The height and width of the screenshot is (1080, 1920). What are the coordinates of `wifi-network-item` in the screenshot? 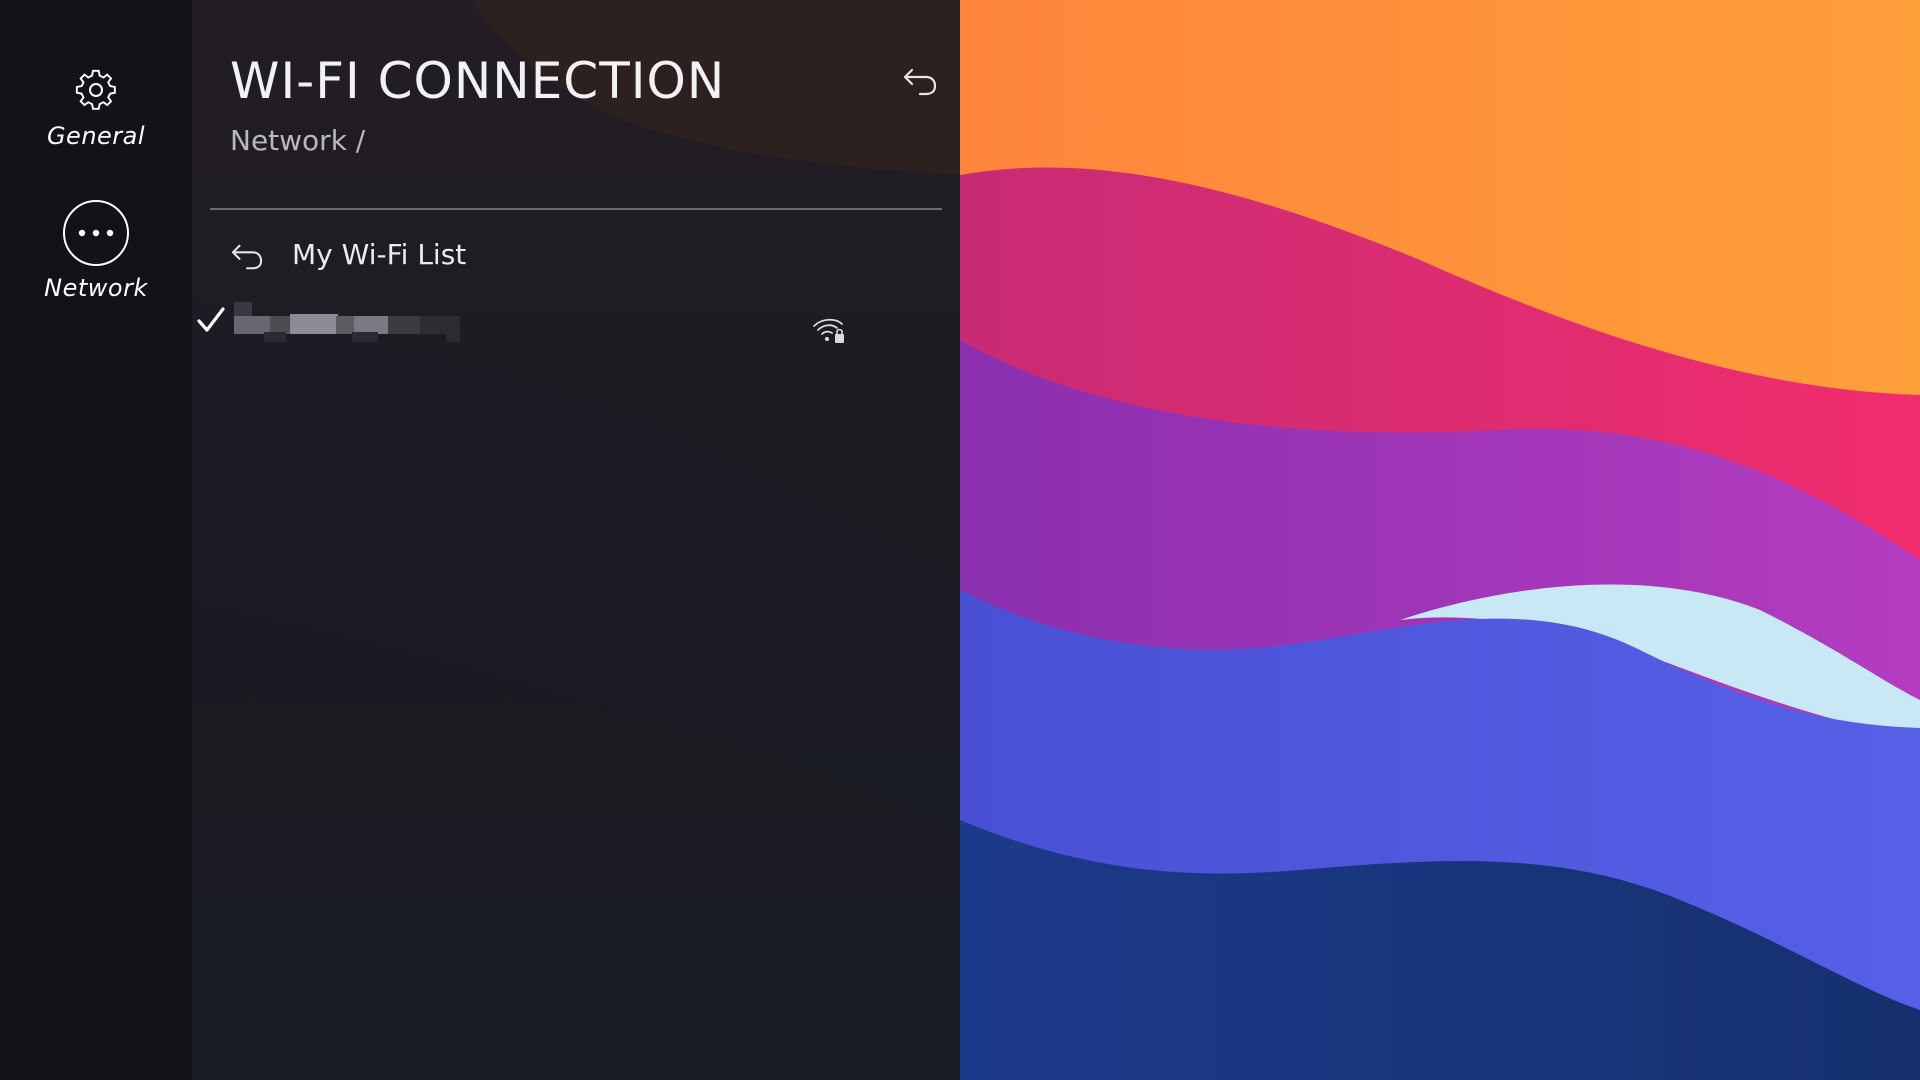 It's located at (576, 326).